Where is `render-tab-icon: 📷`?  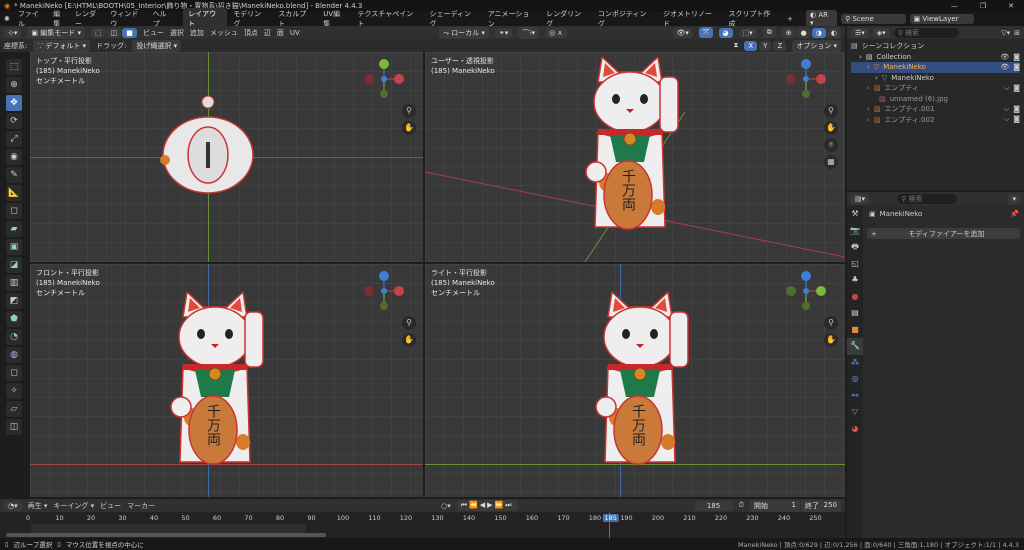
render-tab-icon: 📷 is located at coordinates (855, 231).